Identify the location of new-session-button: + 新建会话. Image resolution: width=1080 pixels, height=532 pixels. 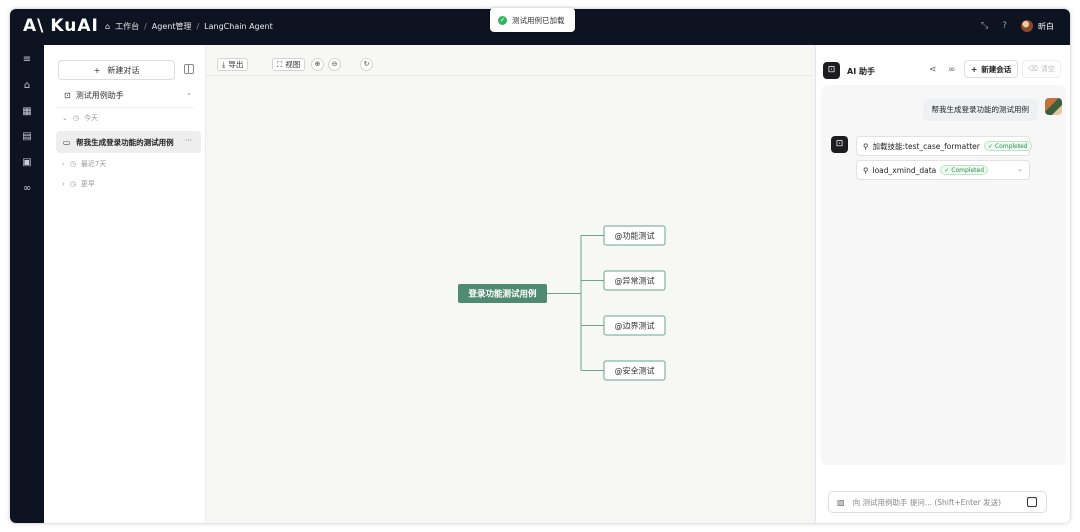
(991, 69).